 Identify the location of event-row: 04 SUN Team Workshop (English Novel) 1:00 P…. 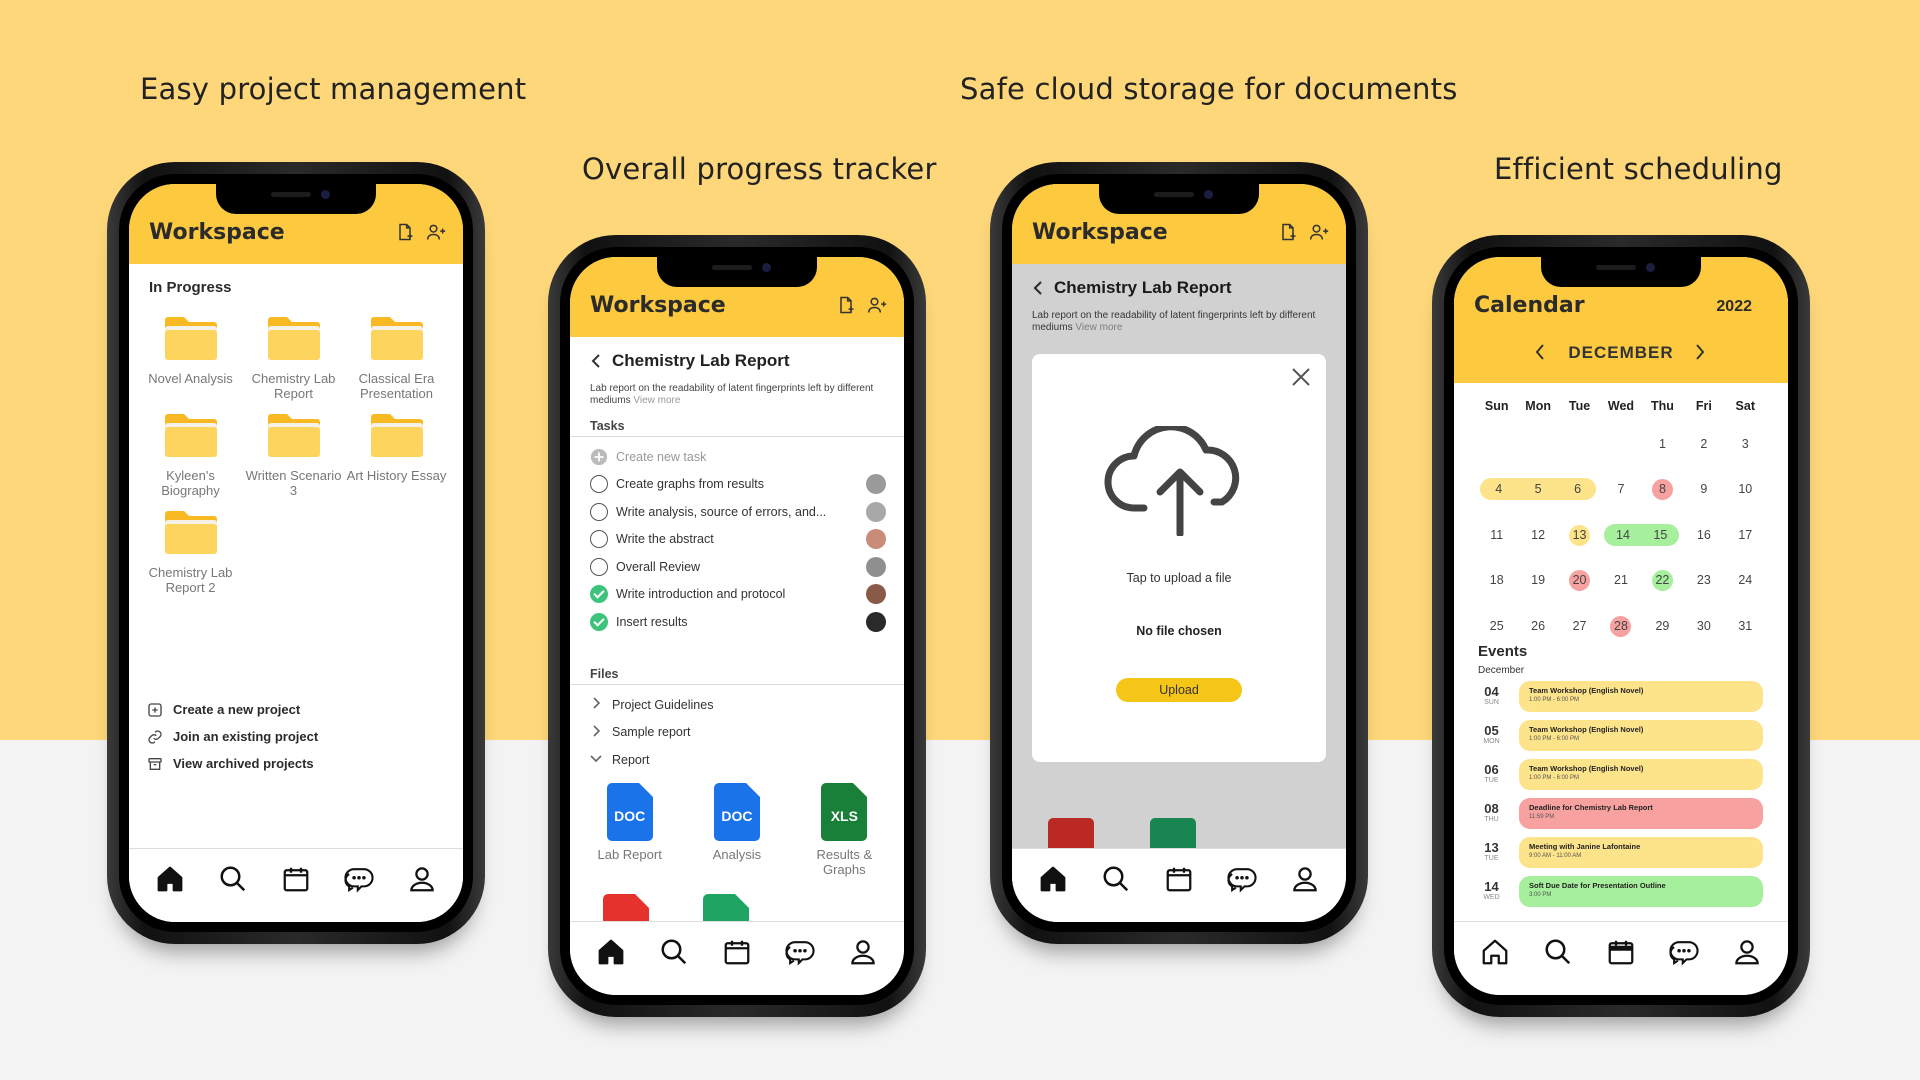
(1626, 696).